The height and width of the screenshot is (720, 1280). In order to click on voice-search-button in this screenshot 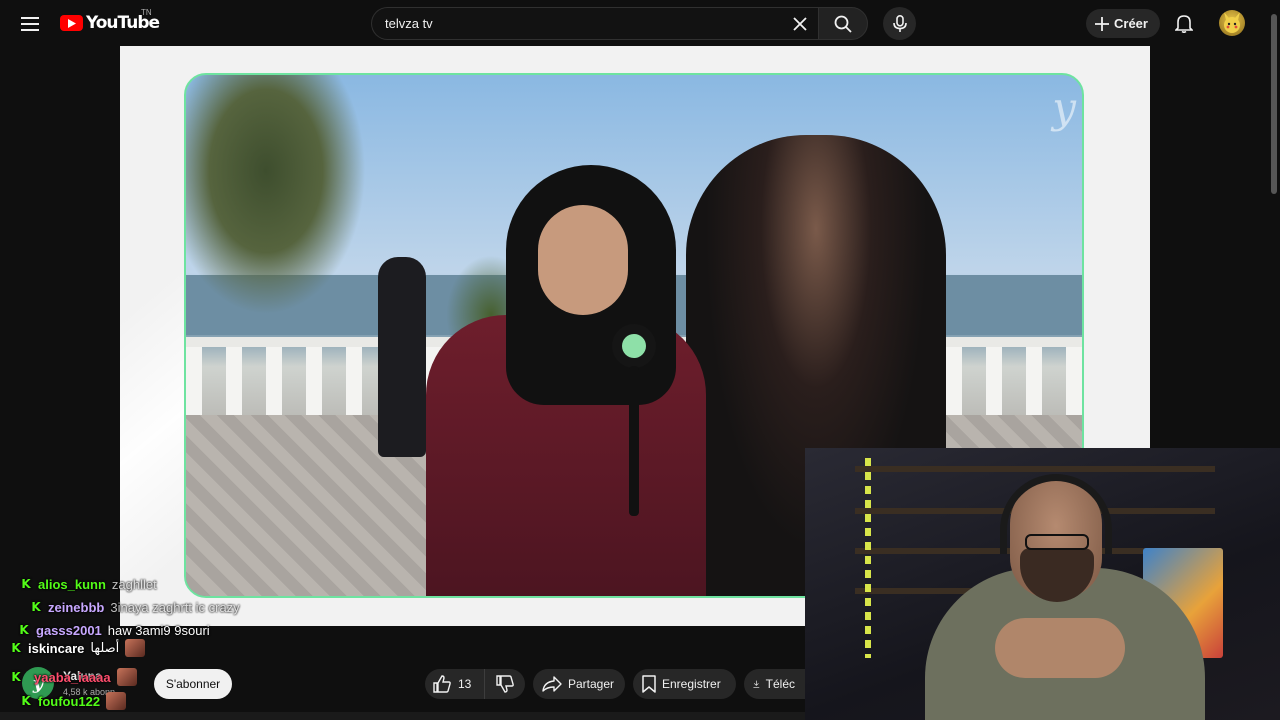, I will do `click(899, 23)`.